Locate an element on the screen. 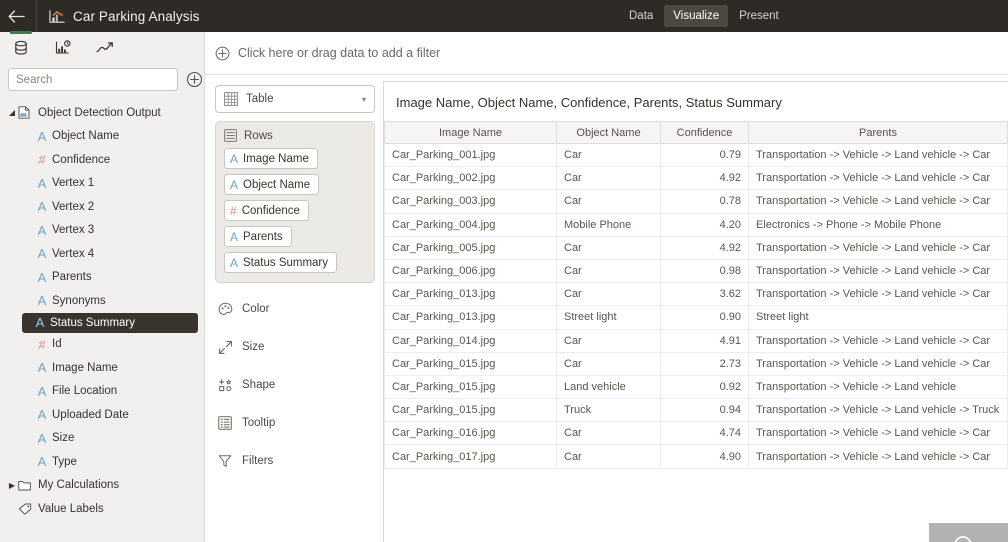 The width and height of the screenshot is (1008, 542). caret-expanded-icon: ◢ is located at coordinates (12, 112).